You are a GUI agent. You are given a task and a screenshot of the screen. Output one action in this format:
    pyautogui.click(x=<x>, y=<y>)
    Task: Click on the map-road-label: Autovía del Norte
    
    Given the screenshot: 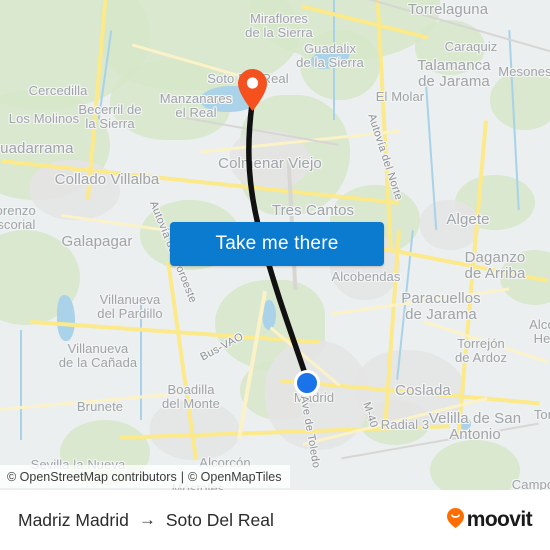 What is the action you would take?
    pyautogui.click(x=385, y=157)
    